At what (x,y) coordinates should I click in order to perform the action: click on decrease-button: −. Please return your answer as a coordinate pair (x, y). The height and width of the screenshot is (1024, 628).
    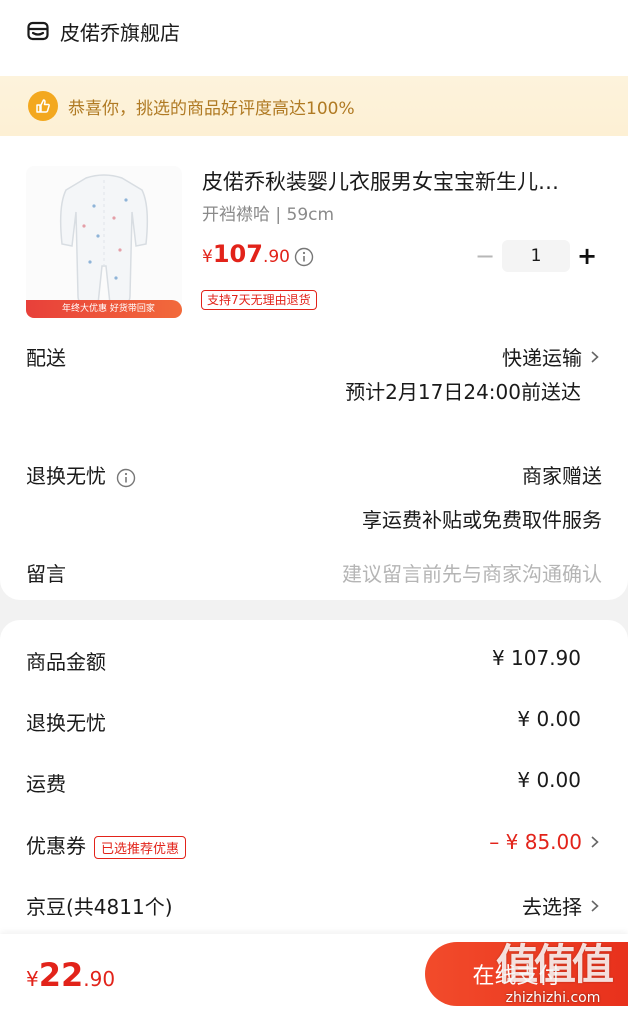
    Looking at the image, I should click on (485, 256).